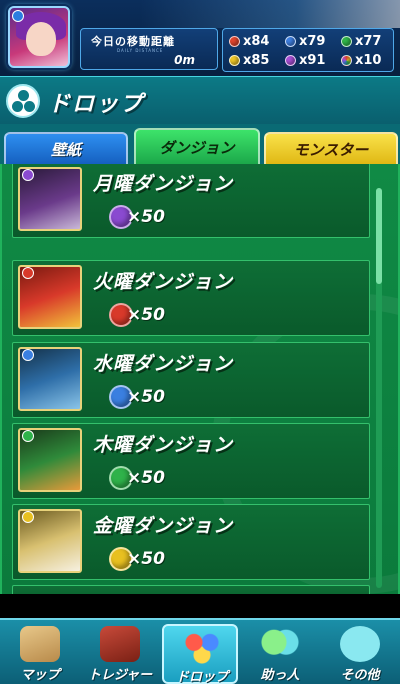  Describe the element at coordinates (120, 675) in the screenshot. I see `nav-label: トレジャー` at that location.